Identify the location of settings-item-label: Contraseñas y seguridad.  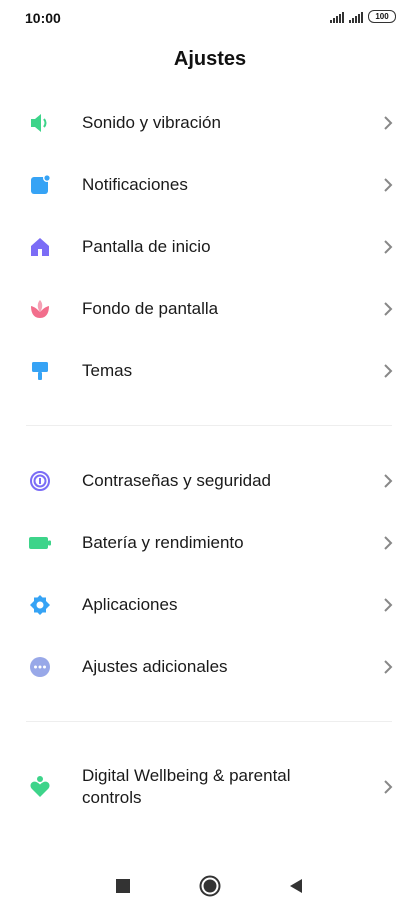
(177, 480).